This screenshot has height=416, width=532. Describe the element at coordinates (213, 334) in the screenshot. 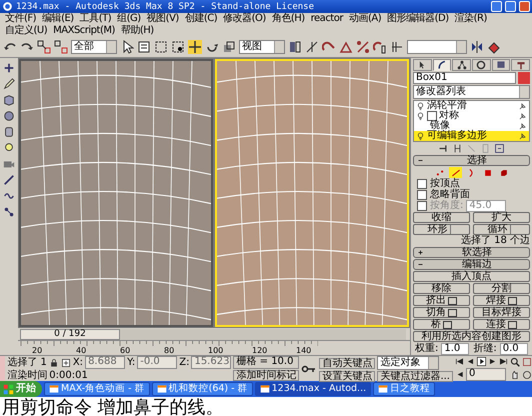

I see `time-slider: 0 / 192` at that location.